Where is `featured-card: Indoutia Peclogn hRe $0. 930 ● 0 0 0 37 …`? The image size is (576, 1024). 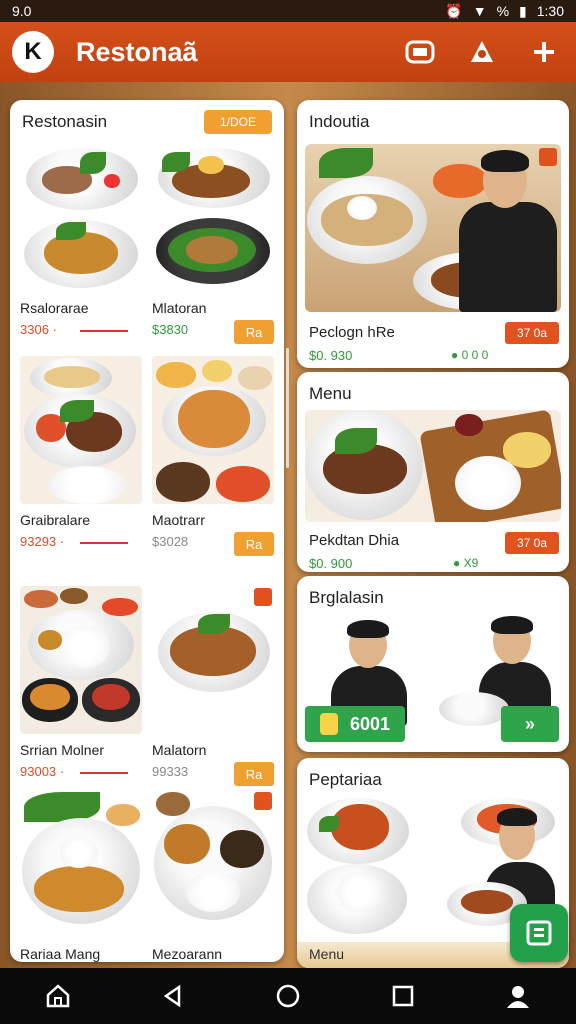
featured-card: Indoutia Peclogn hRe $0. 930 ● 0 0 0 37 … is located at coordinates (433, 234).